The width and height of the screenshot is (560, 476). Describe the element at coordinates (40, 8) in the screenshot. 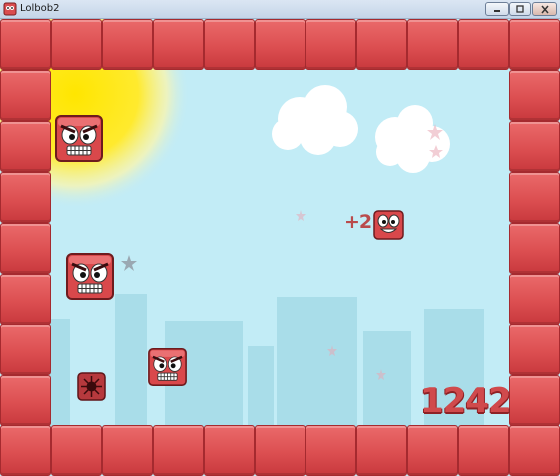

I see `window-title: Lolbob2` at that location.